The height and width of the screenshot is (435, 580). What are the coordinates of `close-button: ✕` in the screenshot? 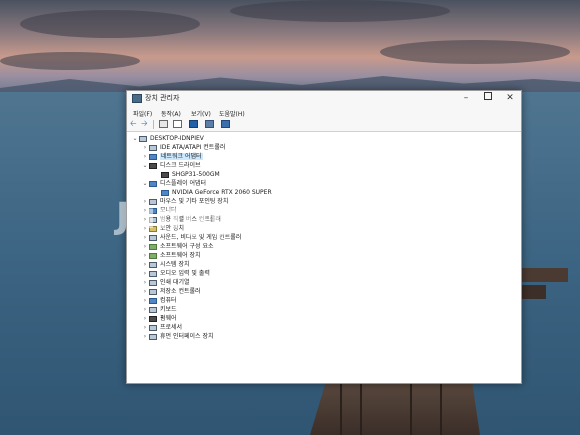 It's located at (510, 98).